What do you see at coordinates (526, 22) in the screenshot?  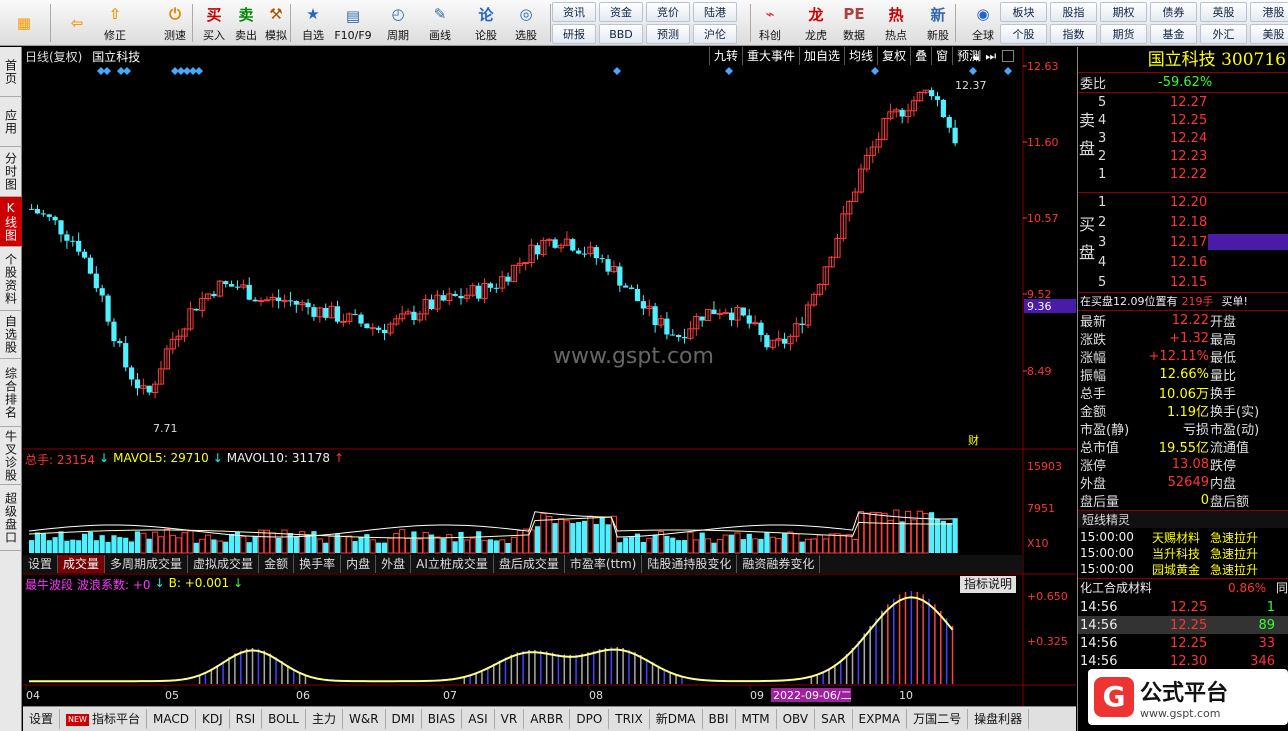 I see `toolbar-stock-select-button: ◎ 选股` at bounding box center [526, 22].